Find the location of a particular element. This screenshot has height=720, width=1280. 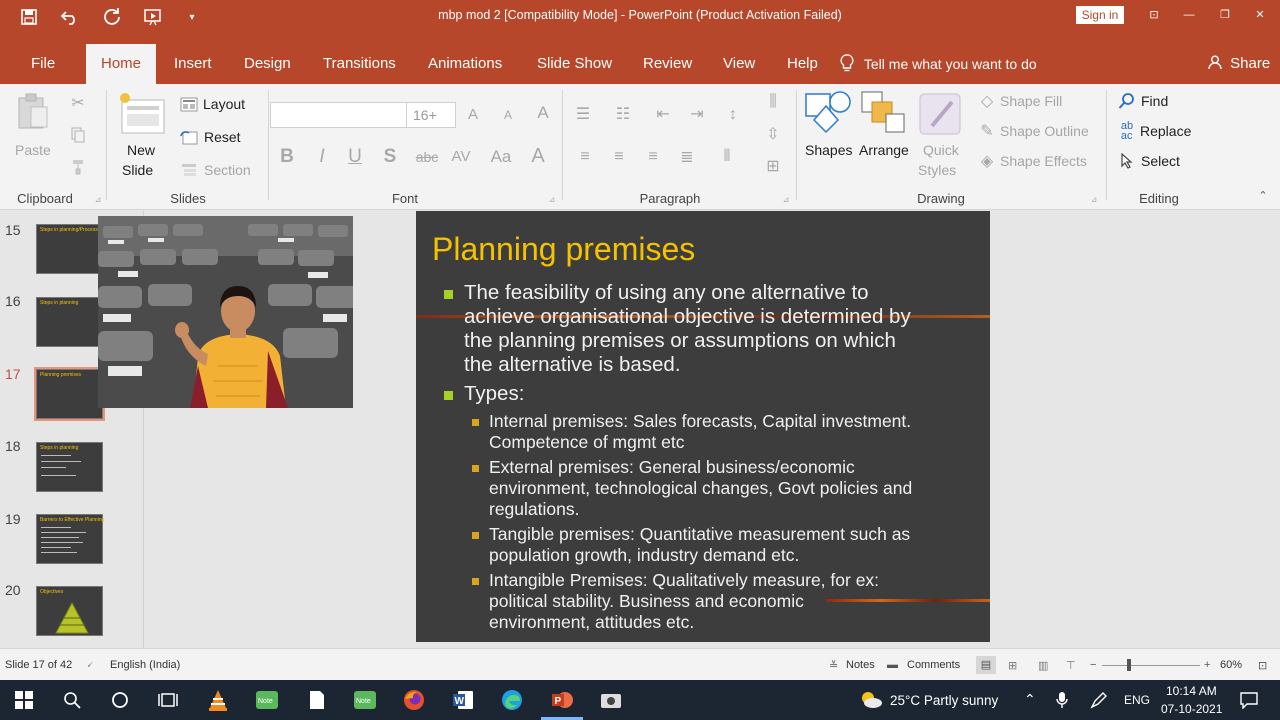

new-slide-icon is located at coordinates (142, 113).